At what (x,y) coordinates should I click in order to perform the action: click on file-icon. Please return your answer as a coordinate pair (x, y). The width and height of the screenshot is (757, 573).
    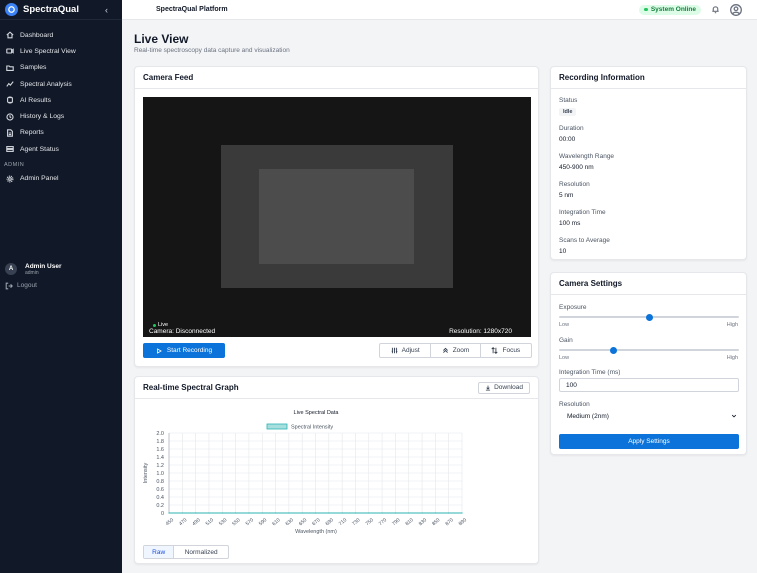
    Looking at the image, I should click on (9, 132).